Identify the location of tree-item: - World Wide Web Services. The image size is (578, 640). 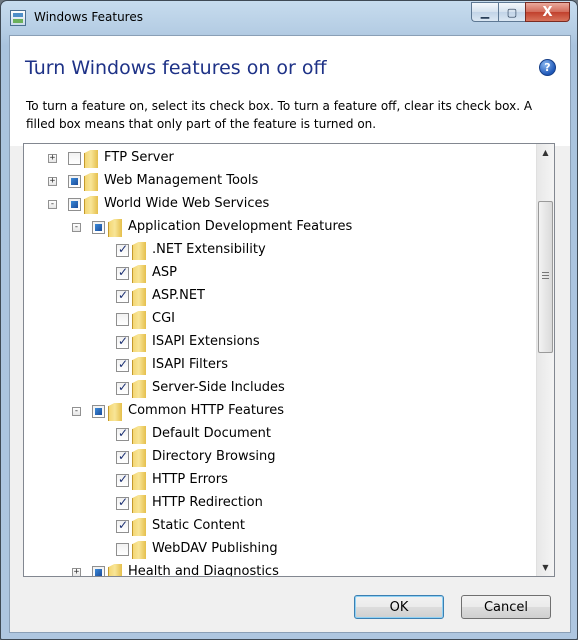
(279, 204).